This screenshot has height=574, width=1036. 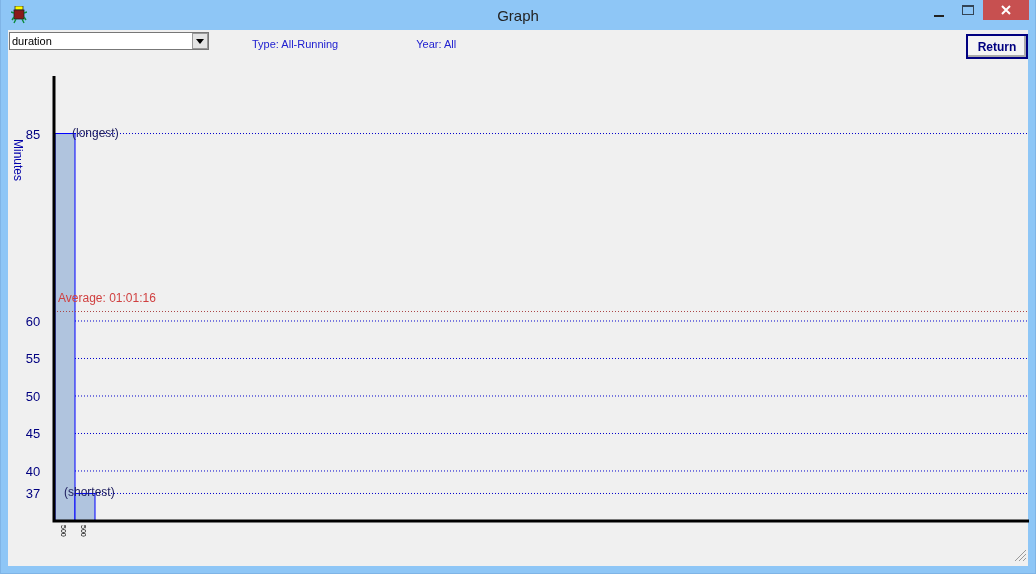 What do you see at coordinates (967, 10) in the screenshot?
I see `maximize-icon` at bounding box center [967, 10].